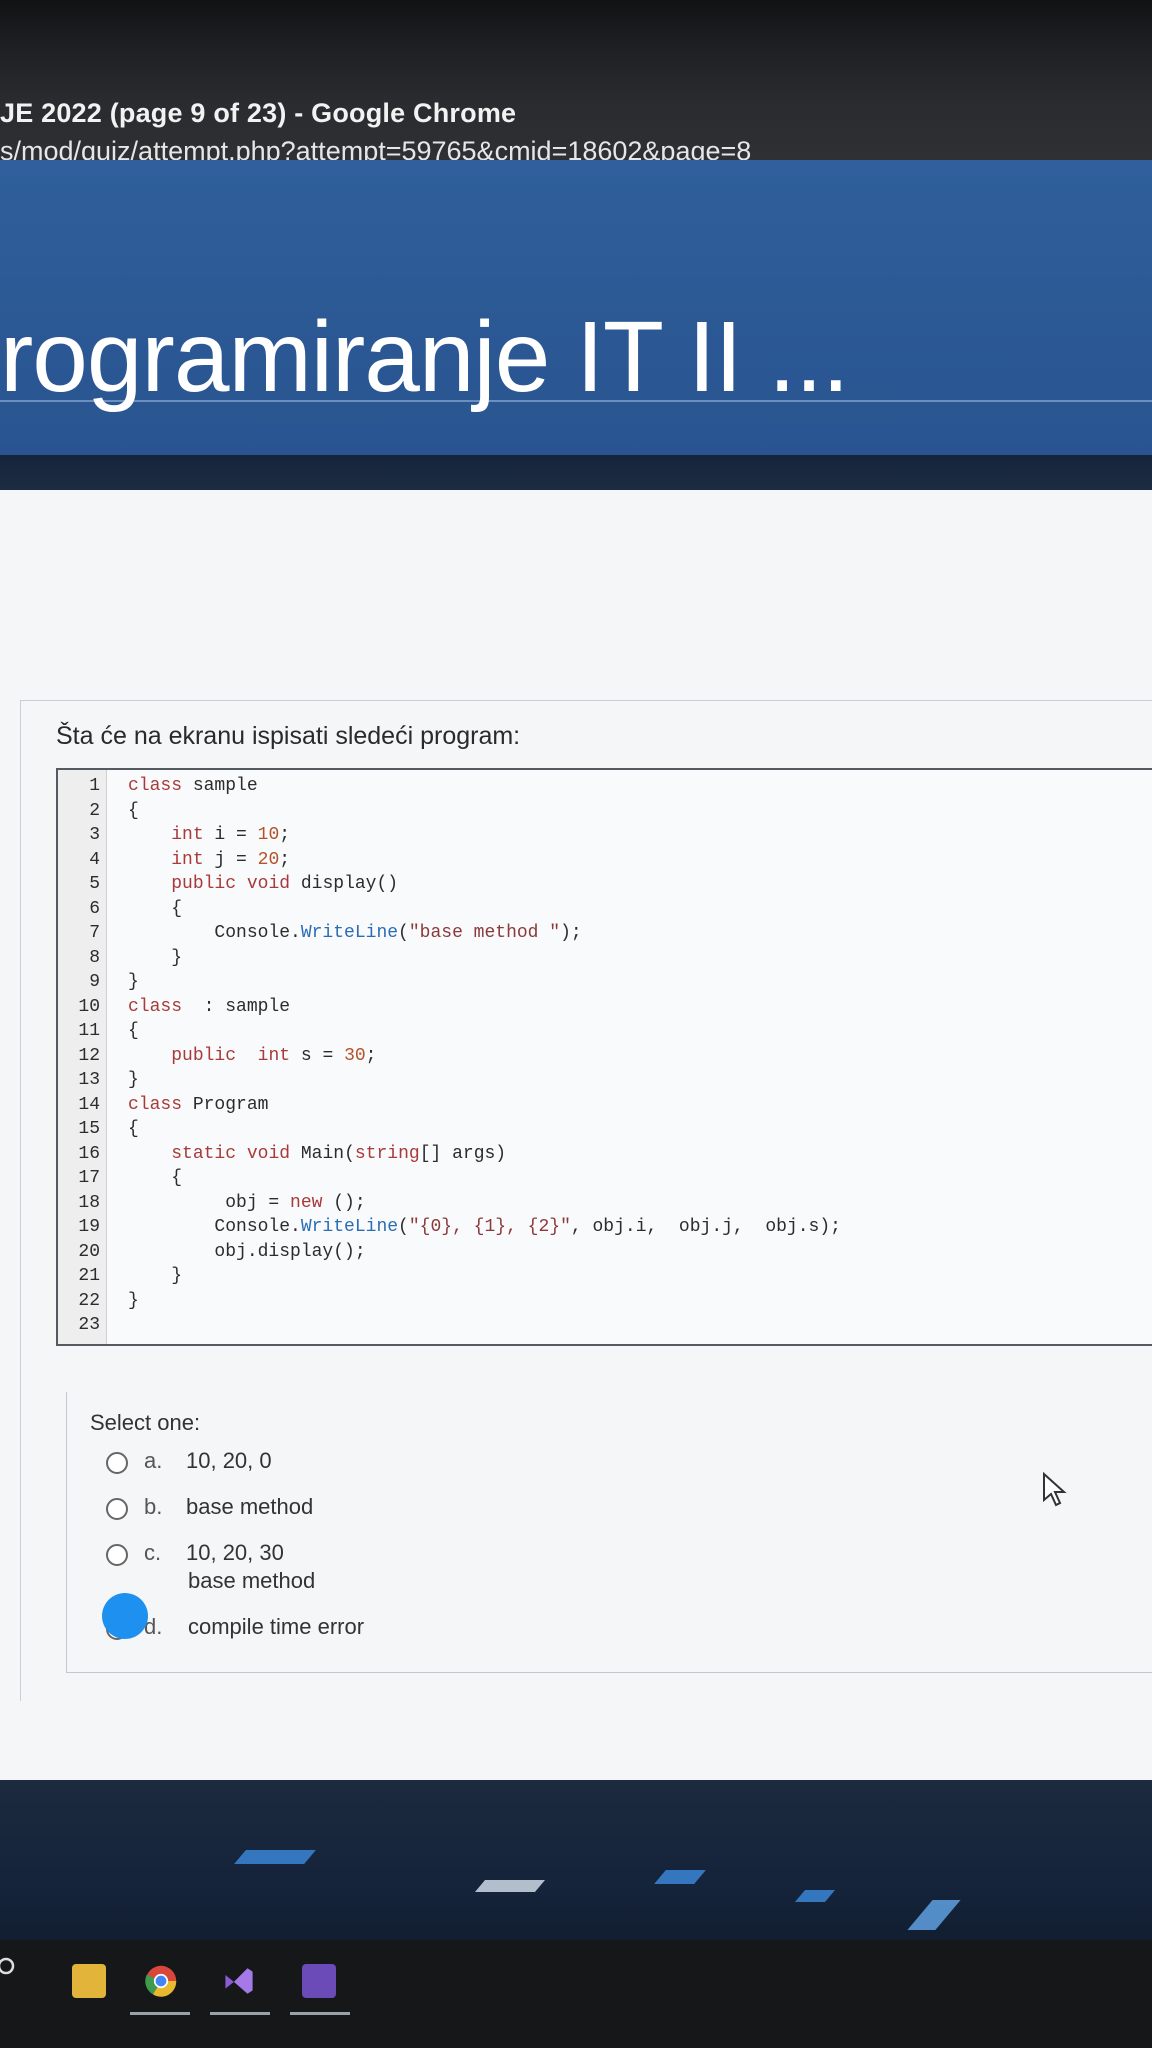 The height and width of the screenshot is (2048, 1152). What do you see at coordinates (89, 1031) in the screenshot?
I see `line-number: 11` at bounding box center [89, 1031].